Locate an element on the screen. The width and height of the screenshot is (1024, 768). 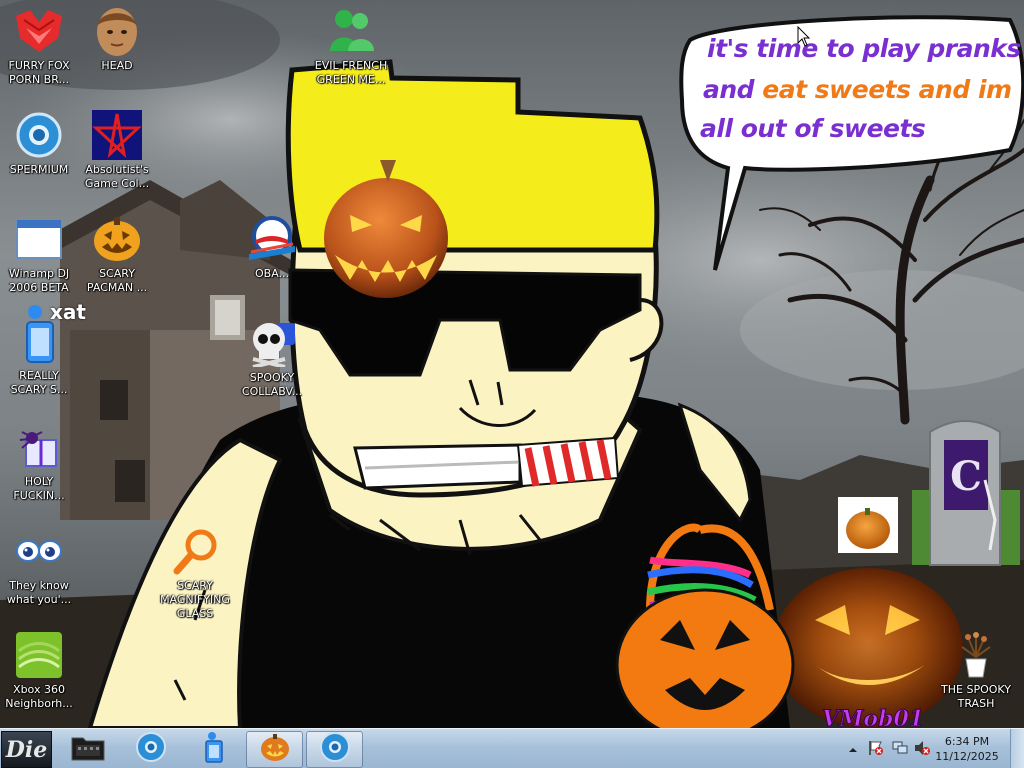
avatar-head-icon is located at coordinates (117, 31).